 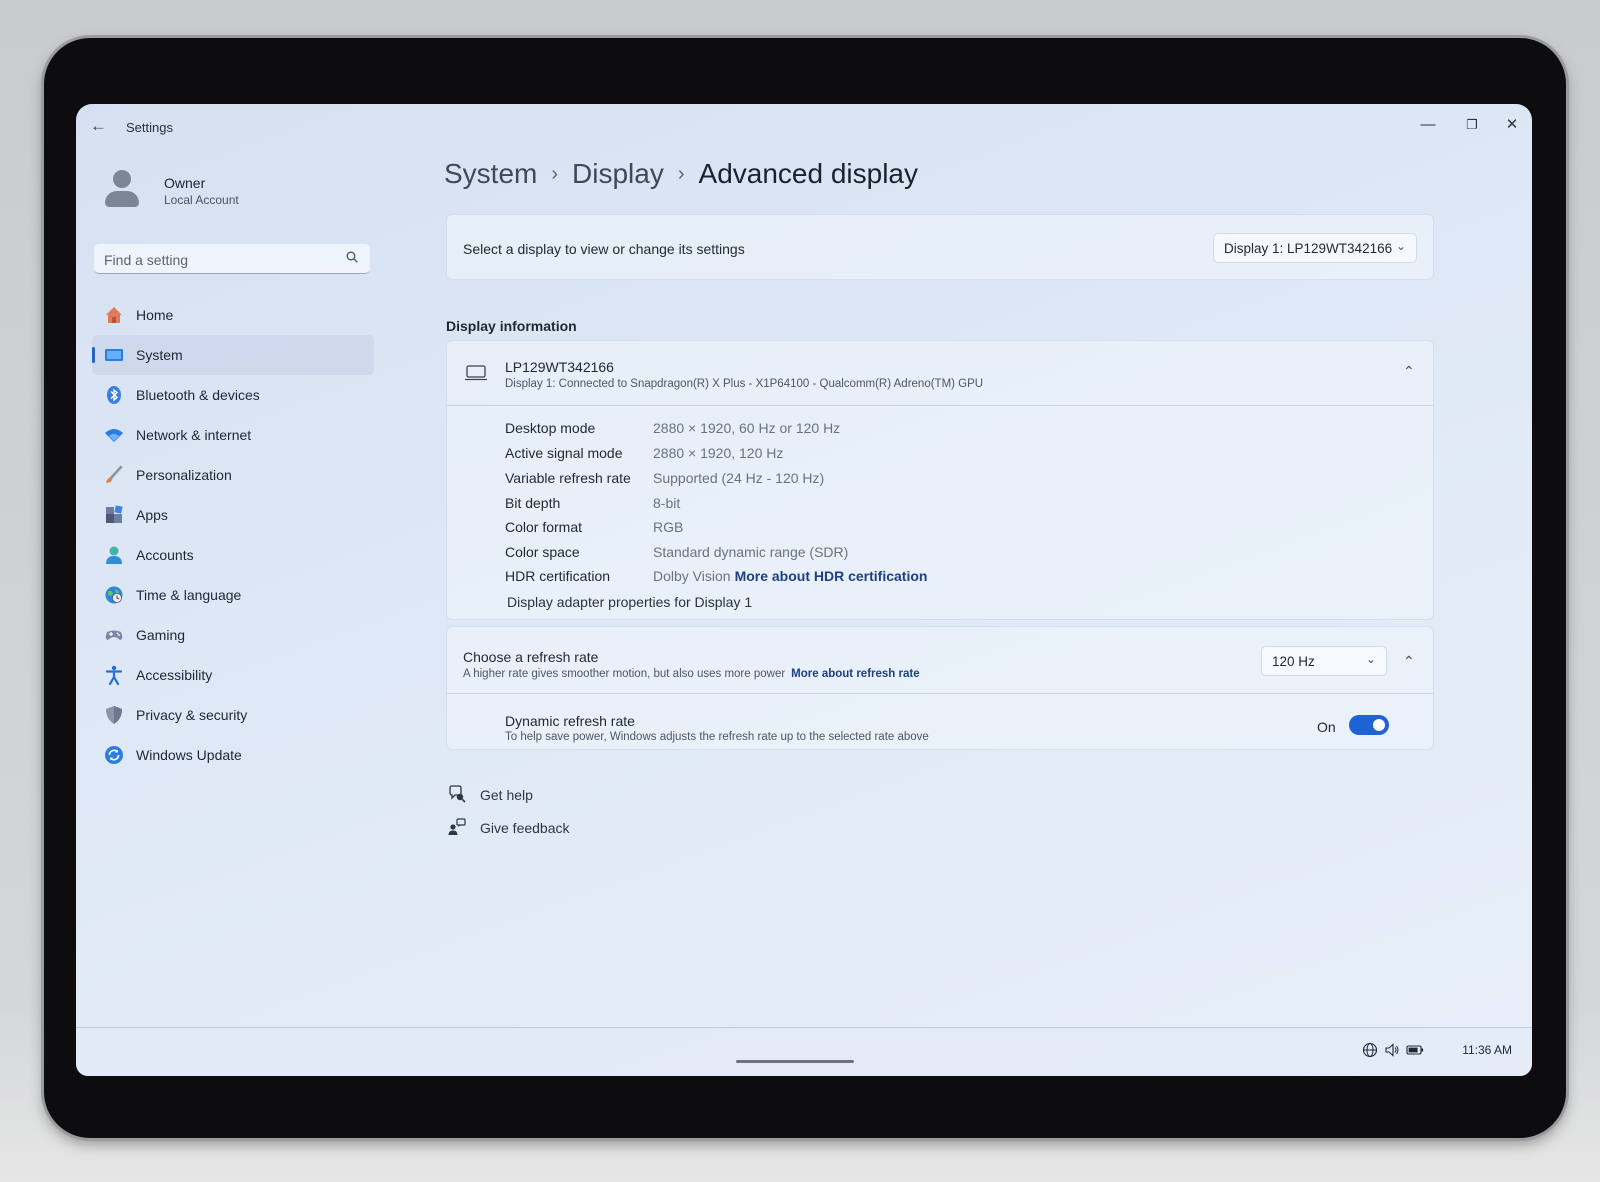 I want to click on sidebar-item-label: Privacy & security, so click(x=192, y=715).